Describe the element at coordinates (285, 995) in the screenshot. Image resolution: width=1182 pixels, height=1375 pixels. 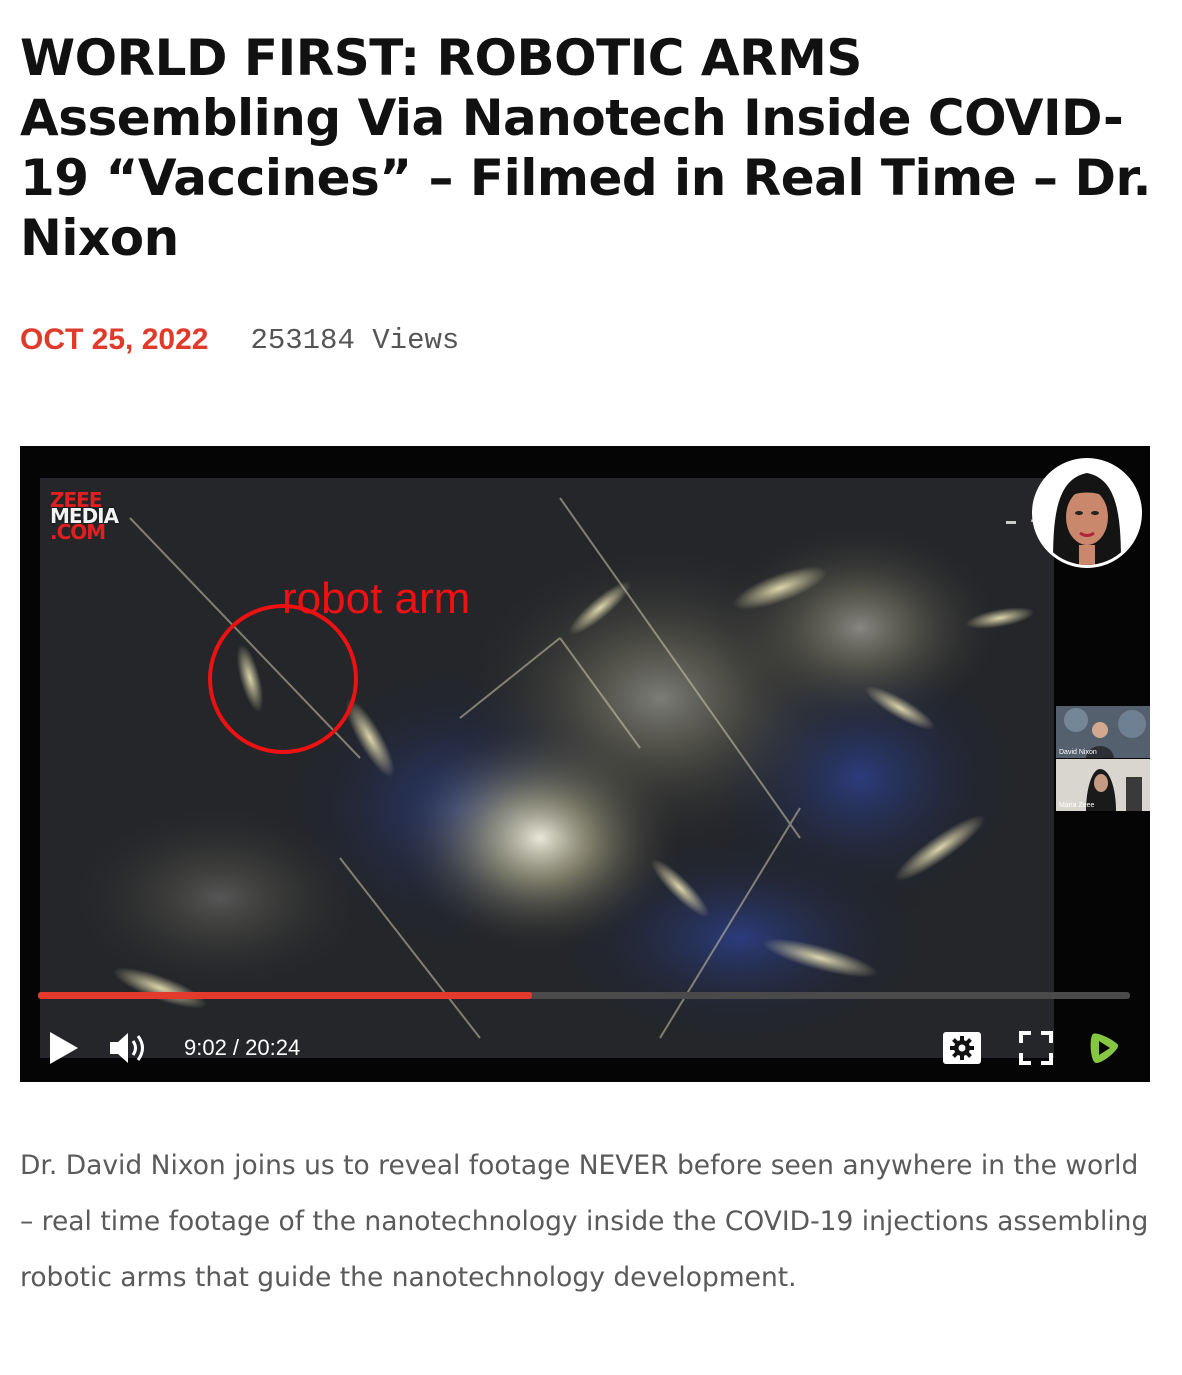
I see `progress-fill` at that location.